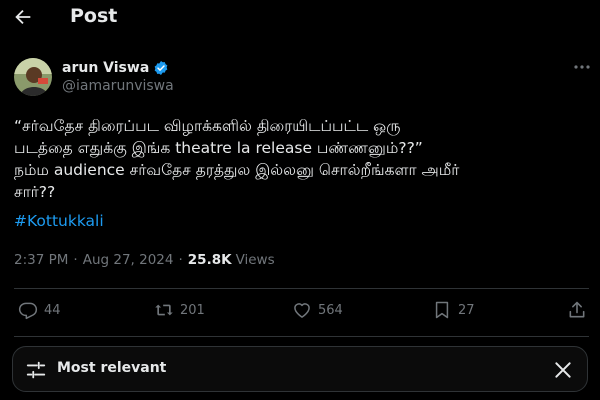  I want to click on views-label: Views, so click(255, 260).